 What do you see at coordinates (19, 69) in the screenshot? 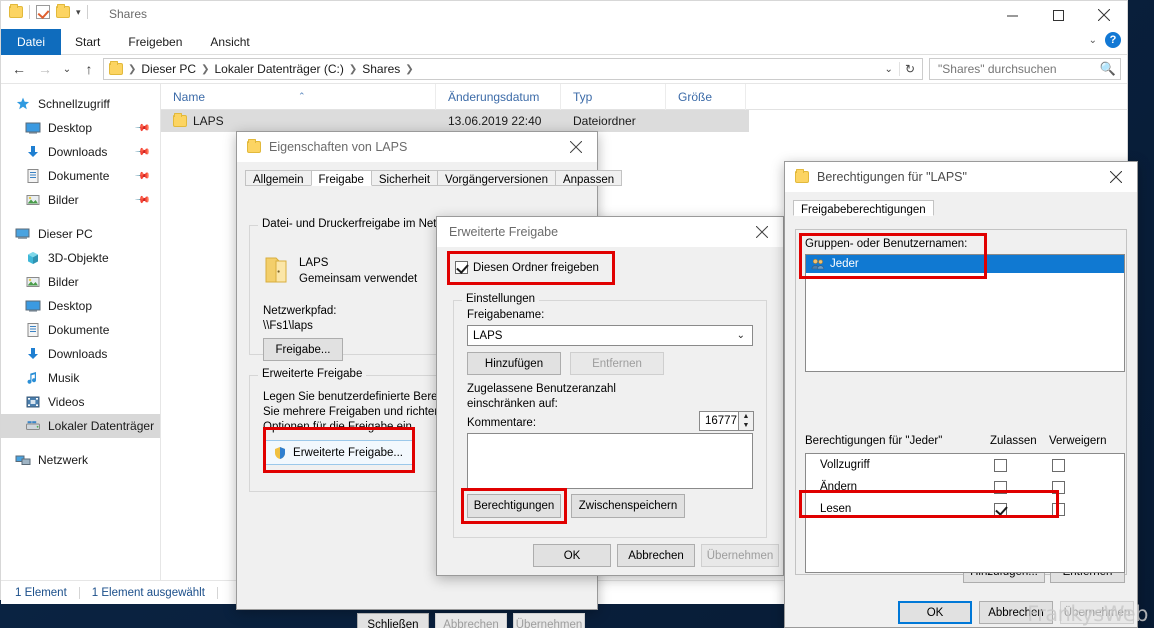
I see `back-button: ←` at bounding box center [19, 69].